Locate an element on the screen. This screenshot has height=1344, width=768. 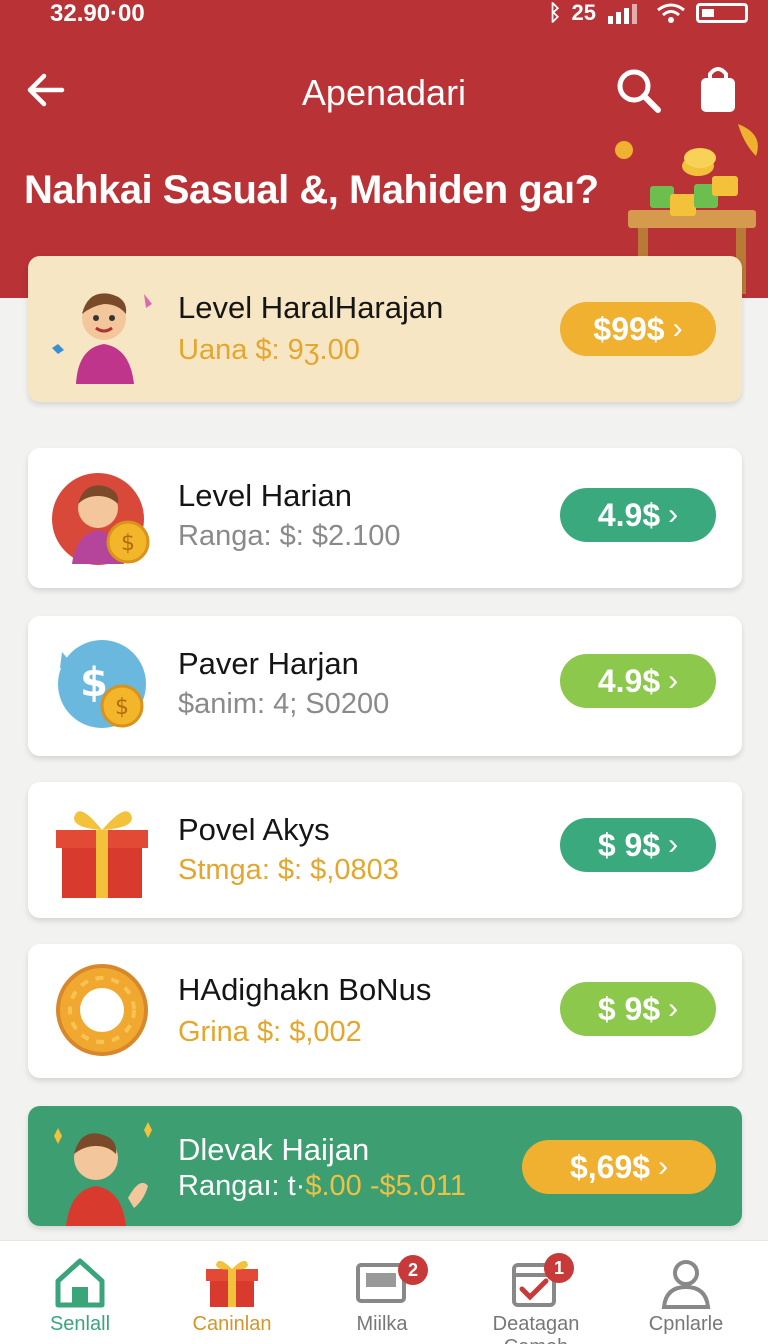
promo-subtitle-label: Rangaı: t· is located at coordinates (242, 1186).